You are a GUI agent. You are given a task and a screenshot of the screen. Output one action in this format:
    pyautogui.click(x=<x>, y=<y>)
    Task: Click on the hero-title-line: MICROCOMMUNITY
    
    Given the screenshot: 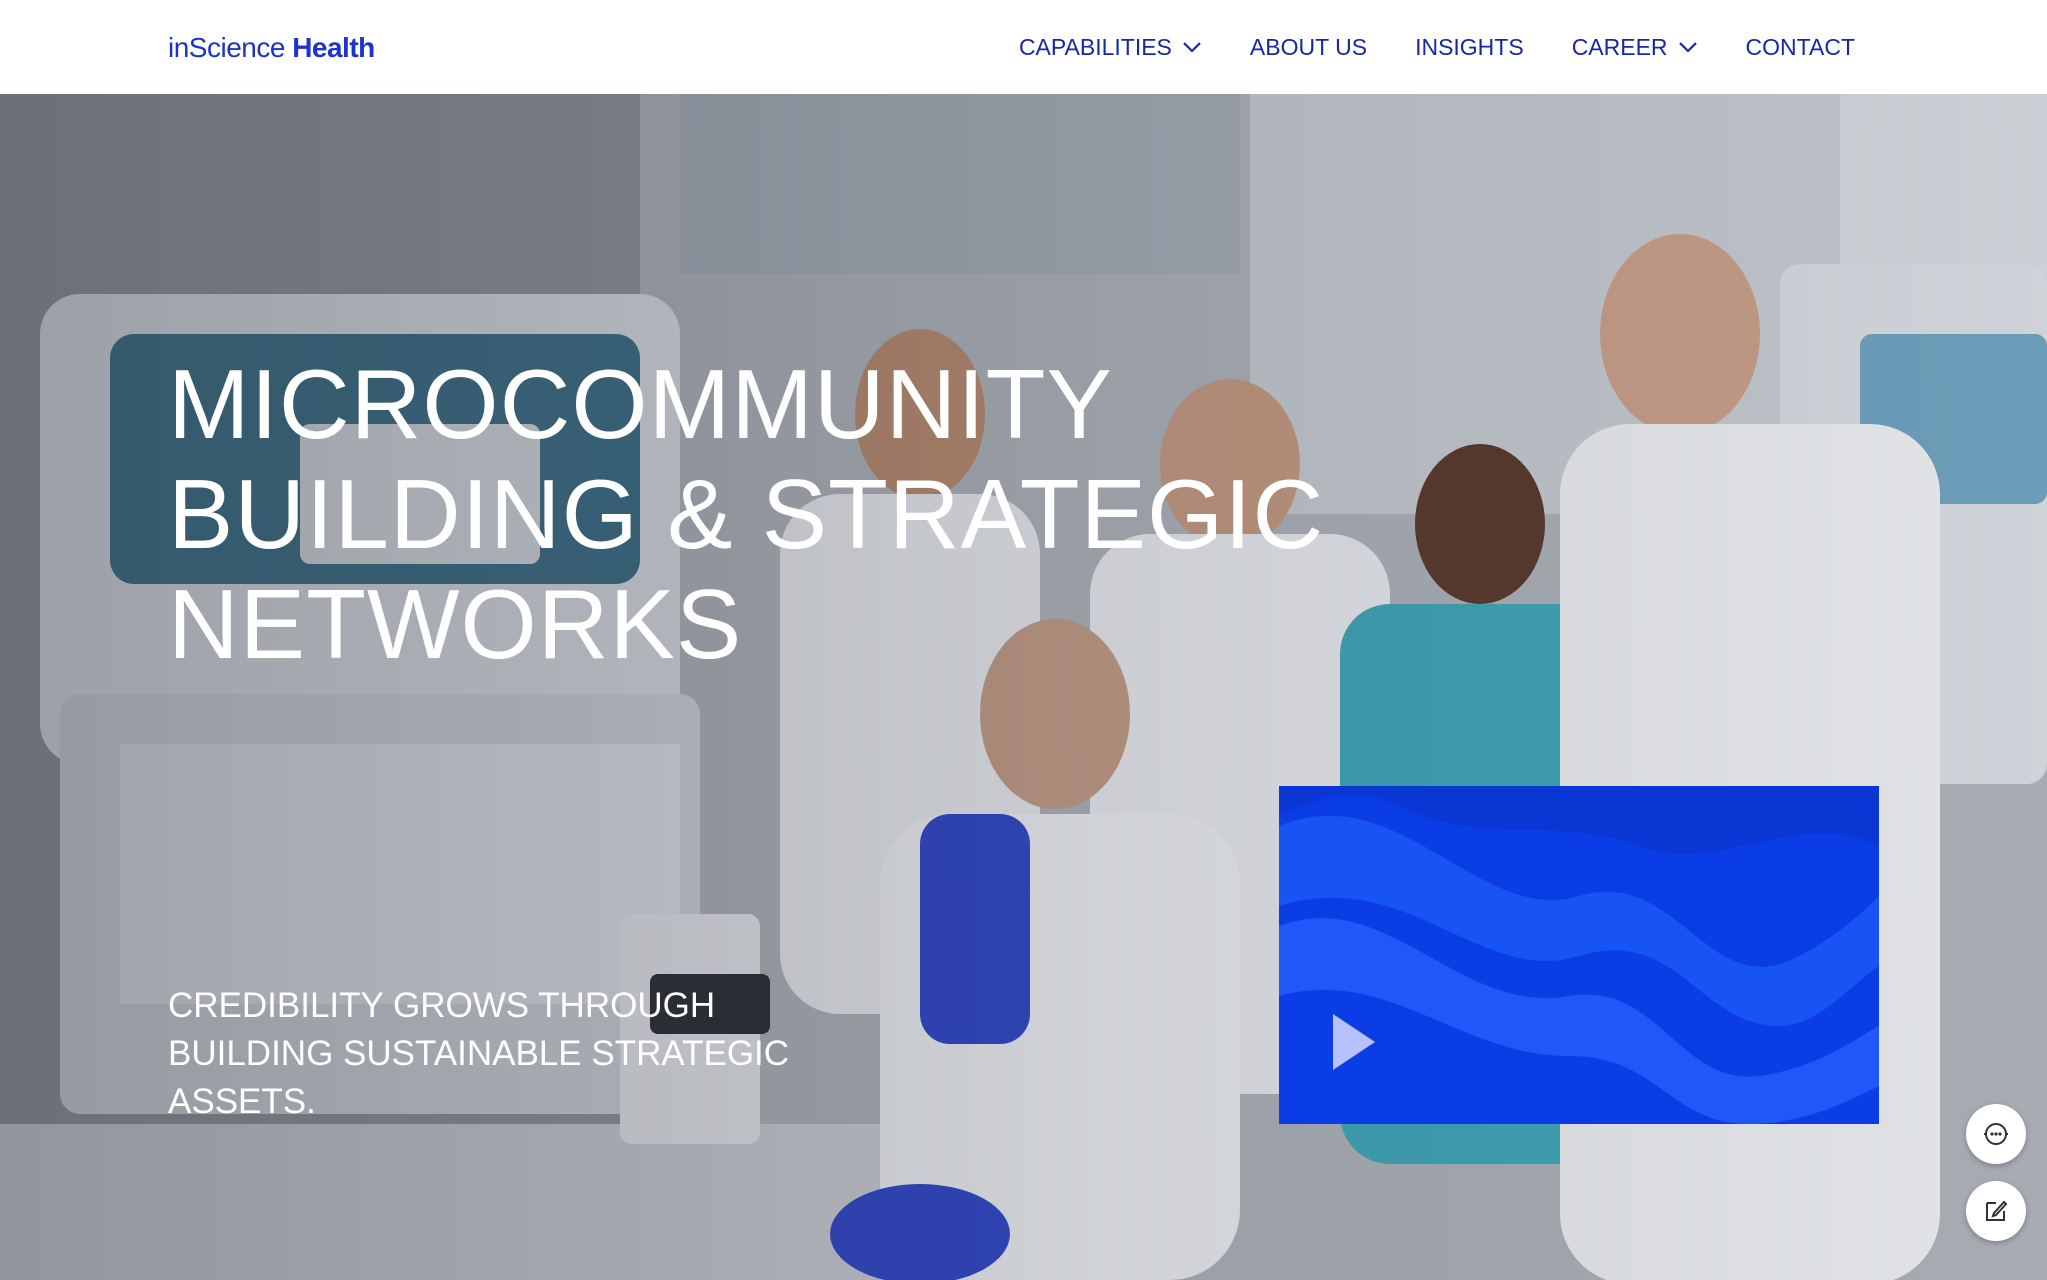 What is the action you would take?
    pyautogui.click(x=640, y=404)
    